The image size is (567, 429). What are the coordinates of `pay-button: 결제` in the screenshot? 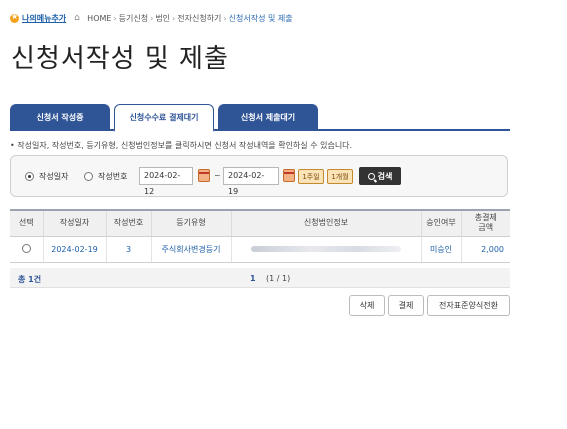 It's located at (406, 305).